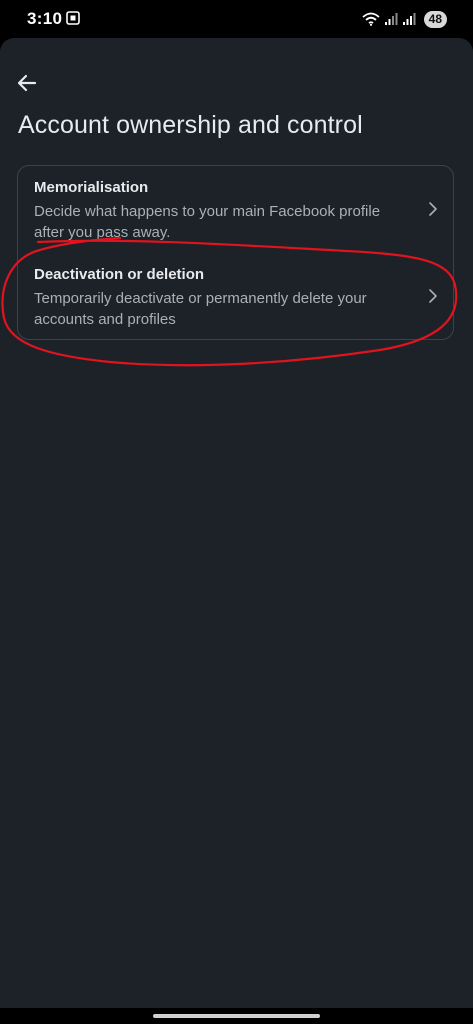 The height and width of the screenshot is (1024, 473). I want to click on option-title: Deactivation or deletion, so click(119, 274).